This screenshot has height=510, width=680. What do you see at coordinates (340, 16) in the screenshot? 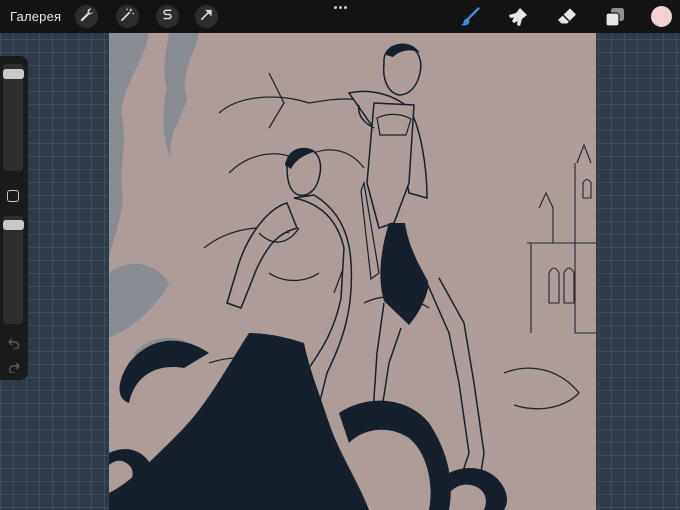
I see `top-toolbar: Галерея` at bounding box center [340, 16].